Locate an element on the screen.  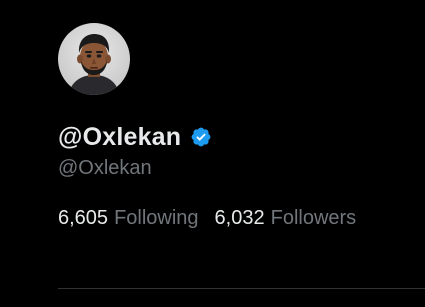
avatar-illustration is located at coordinates (94, 59).